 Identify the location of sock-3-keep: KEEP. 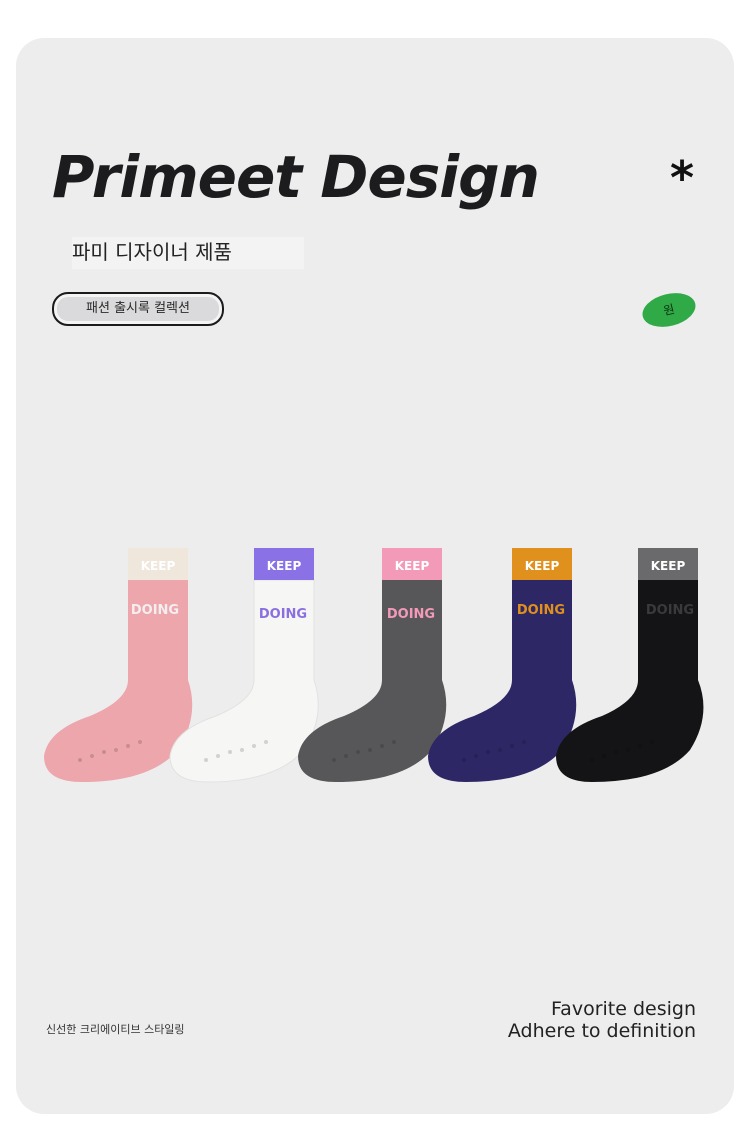
(412, 566).